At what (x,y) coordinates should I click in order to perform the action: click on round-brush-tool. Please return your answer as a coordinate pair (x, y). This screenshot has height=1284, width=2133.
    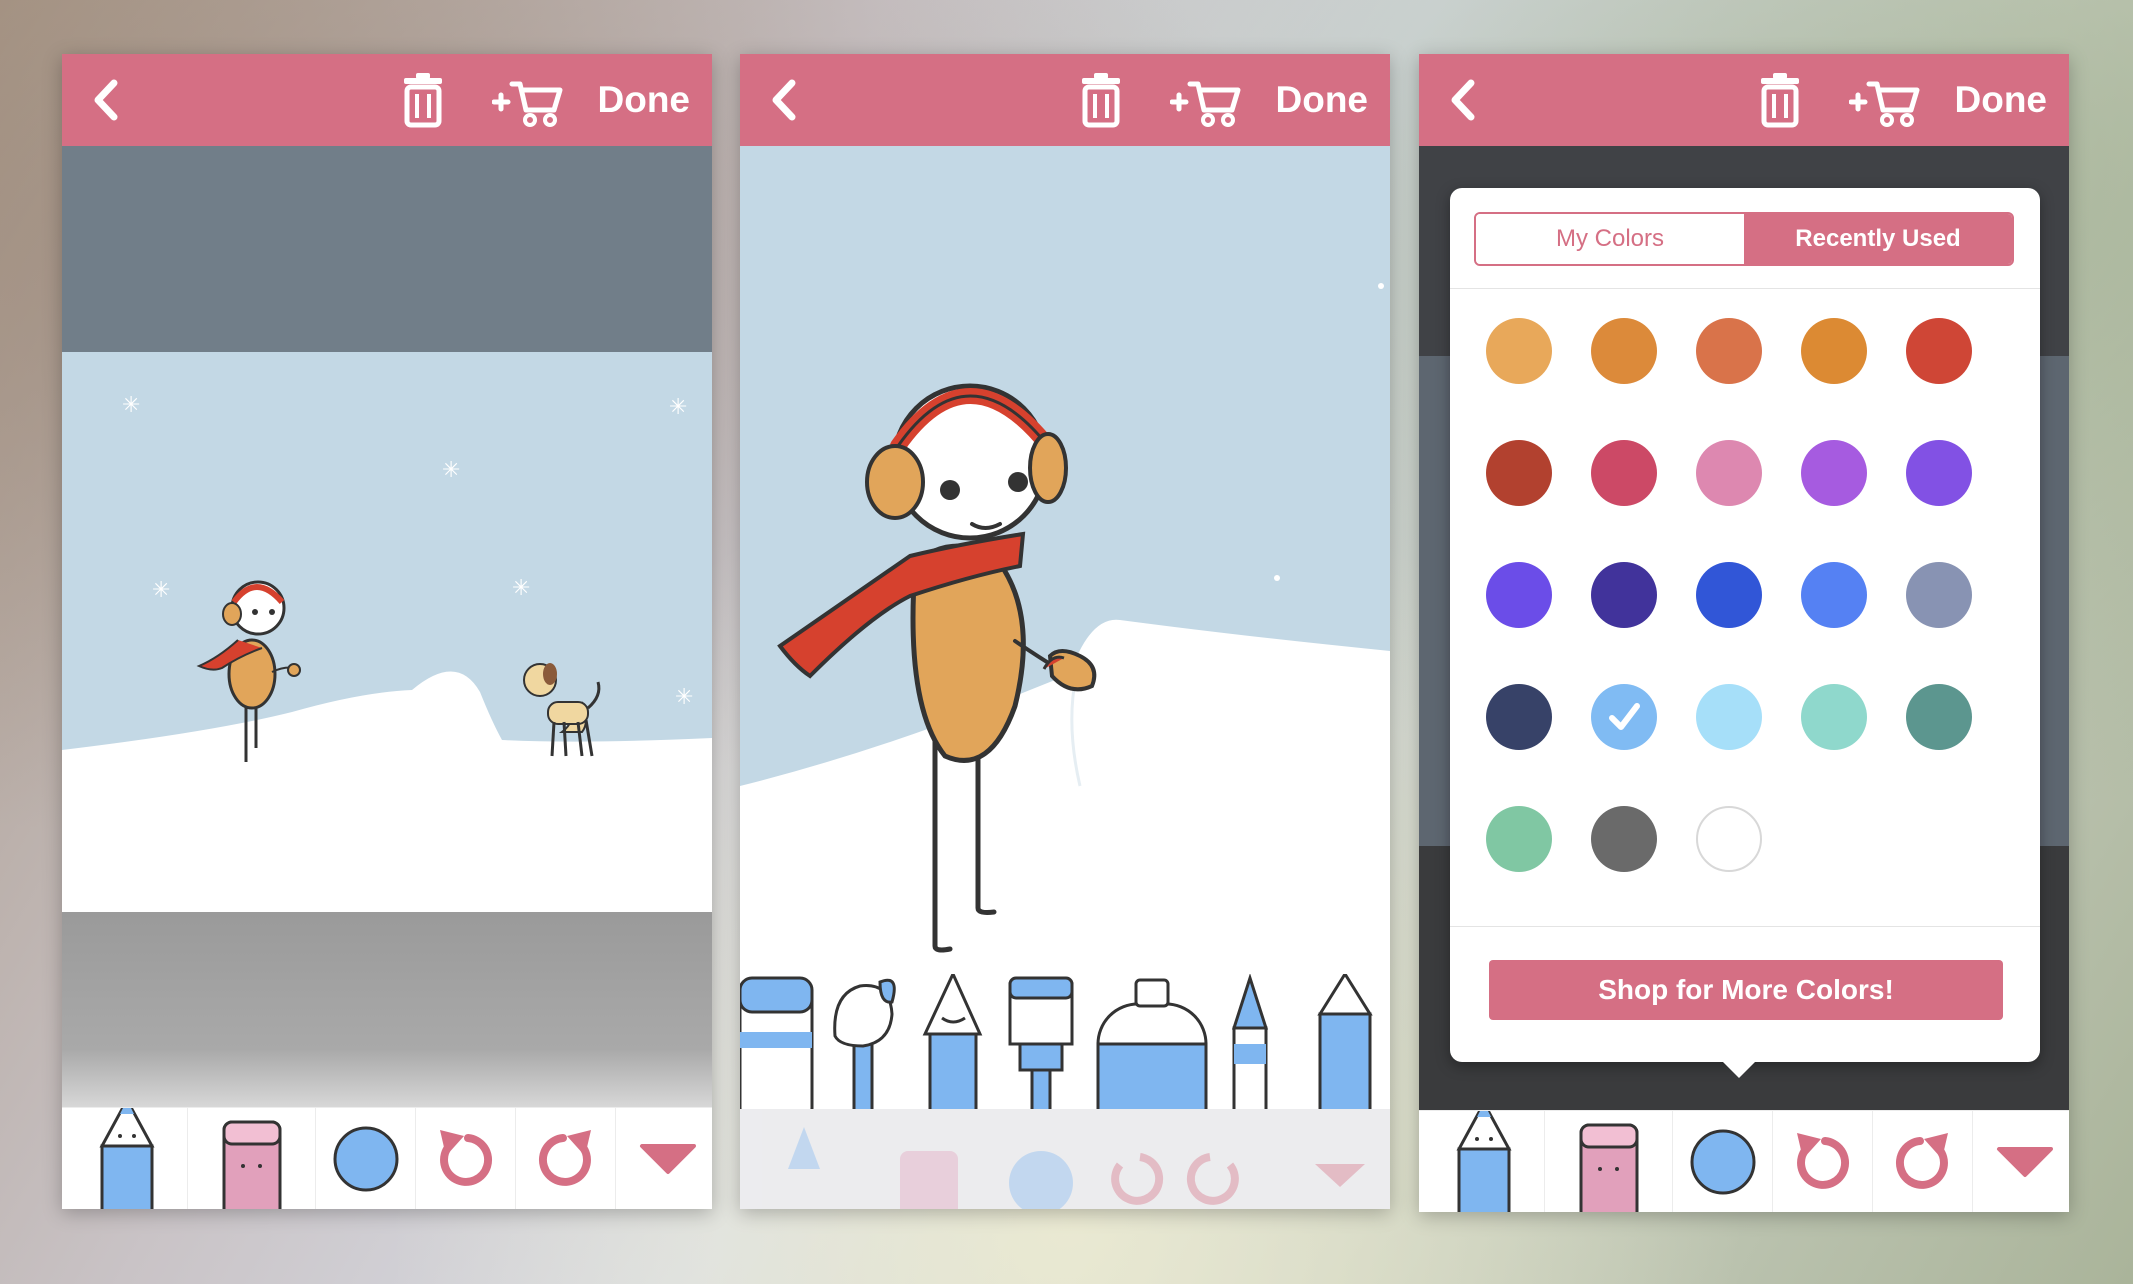
    Looking at the image, I should click on (864, 1043).